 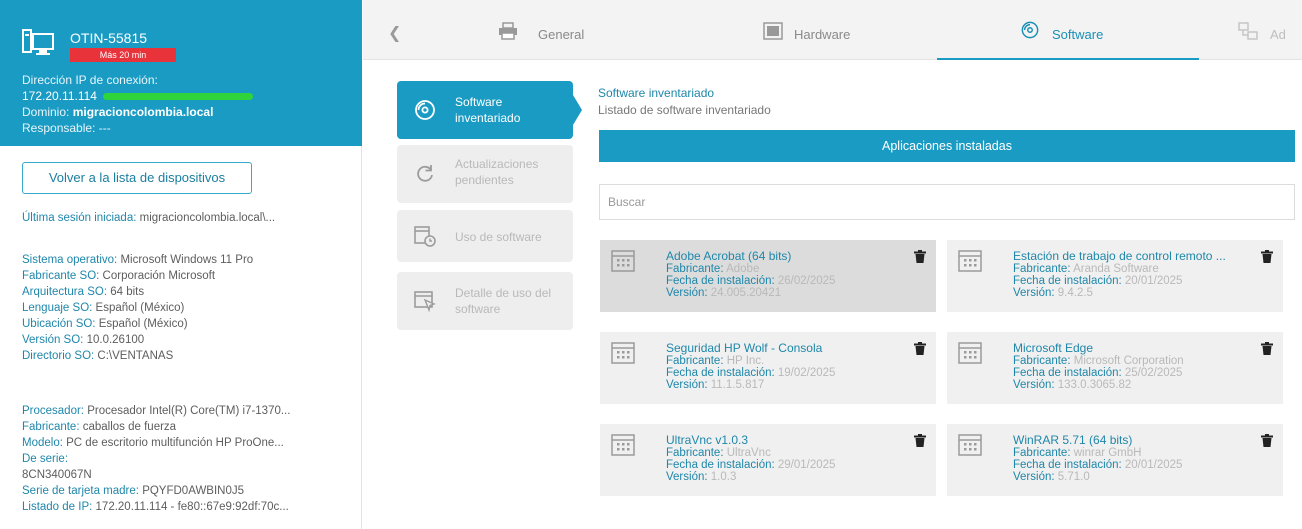 What do you see at coordinates (59, 324) in the screenshot?
I see `info-key: Ubicación SO:` at bounding box center [59, 324].